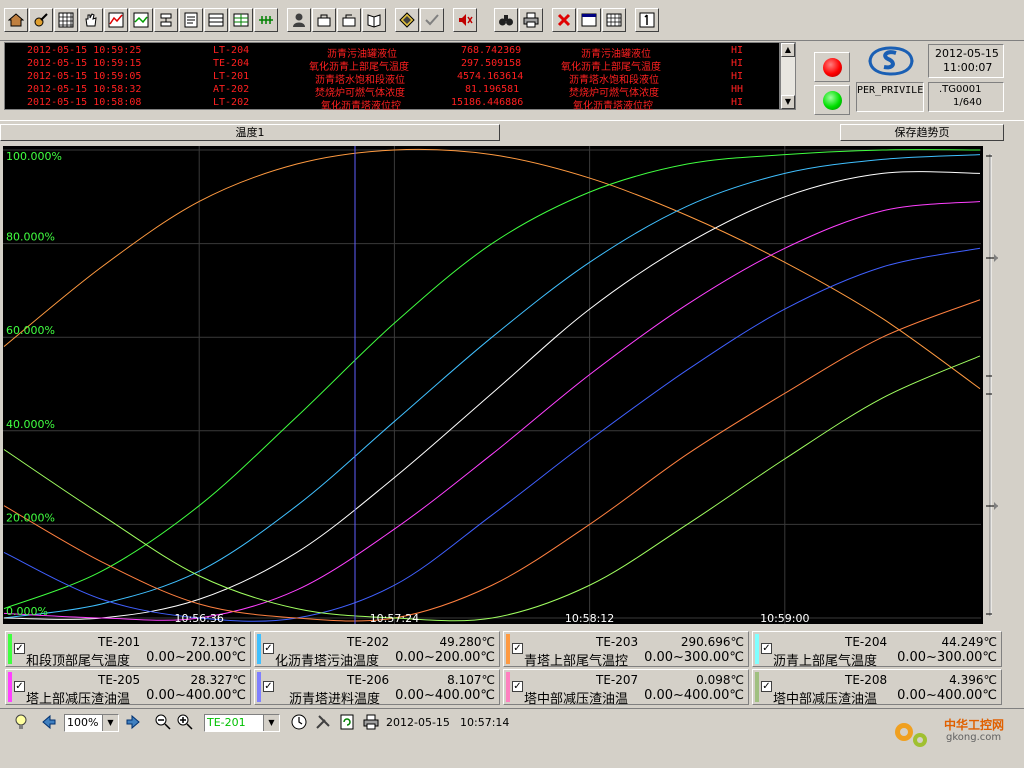  Describe the element at coordinates (21, 722) in the screenshot. I see `hint-button` at that location.